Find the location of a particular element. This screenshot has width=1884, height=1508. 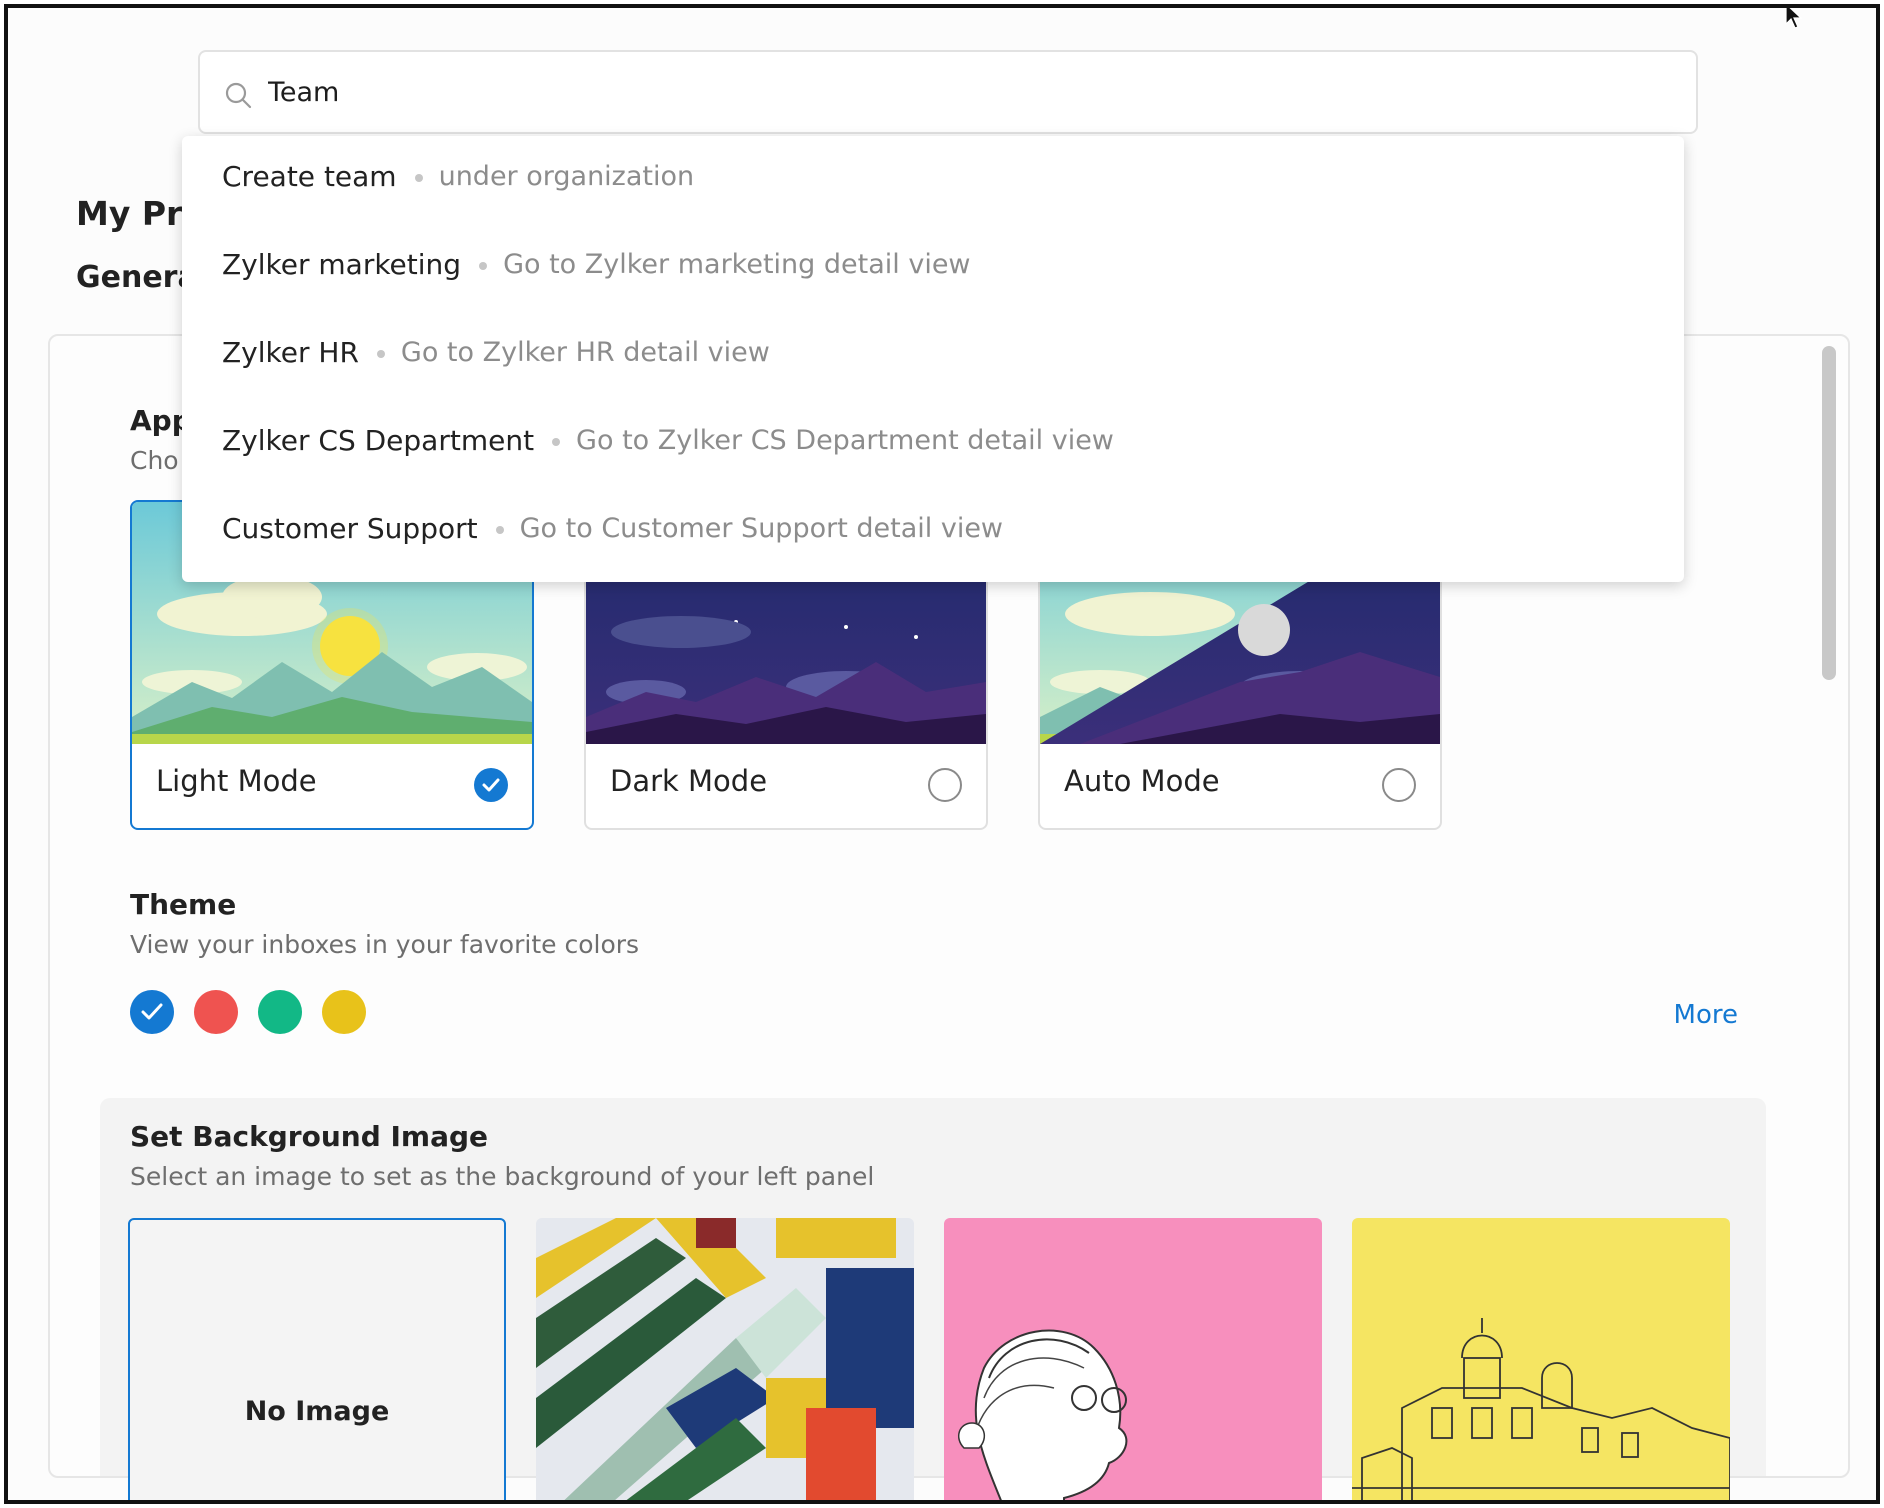

search-bar is located at coordinates (948, 92).